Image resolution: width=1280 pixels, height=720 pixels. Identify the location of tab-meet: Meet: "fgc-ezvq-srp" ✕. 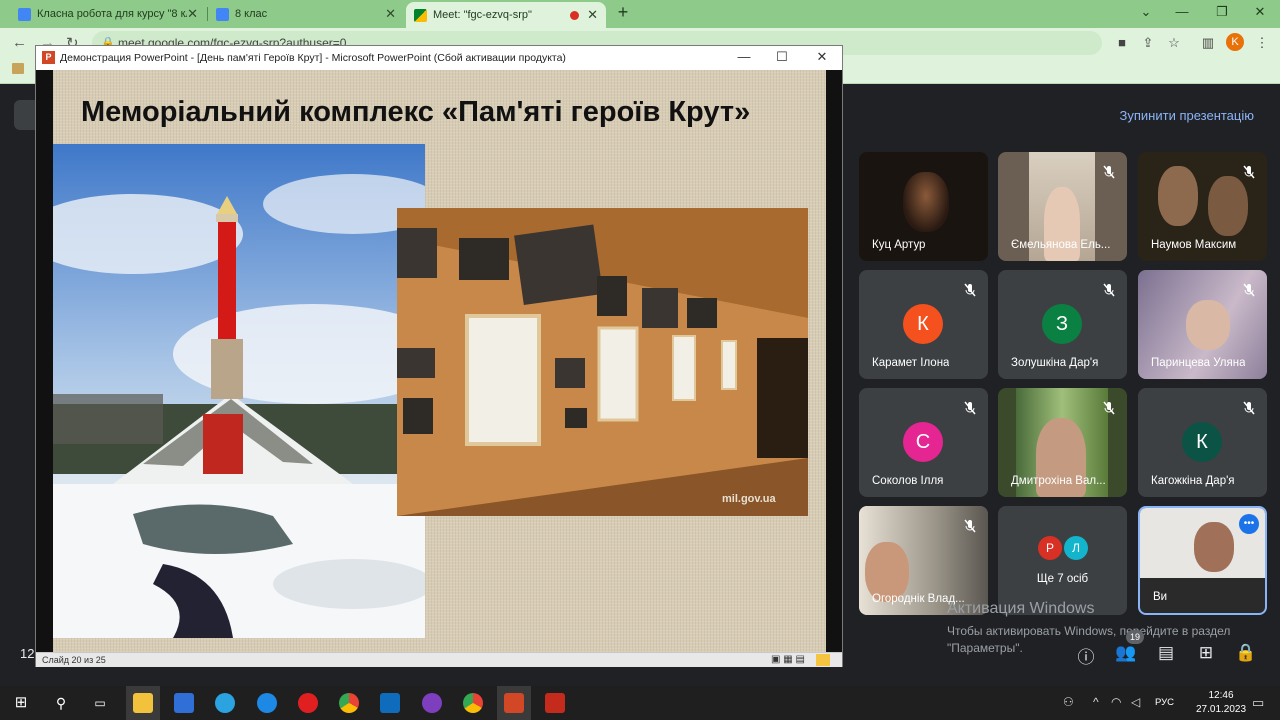
(506, 15).